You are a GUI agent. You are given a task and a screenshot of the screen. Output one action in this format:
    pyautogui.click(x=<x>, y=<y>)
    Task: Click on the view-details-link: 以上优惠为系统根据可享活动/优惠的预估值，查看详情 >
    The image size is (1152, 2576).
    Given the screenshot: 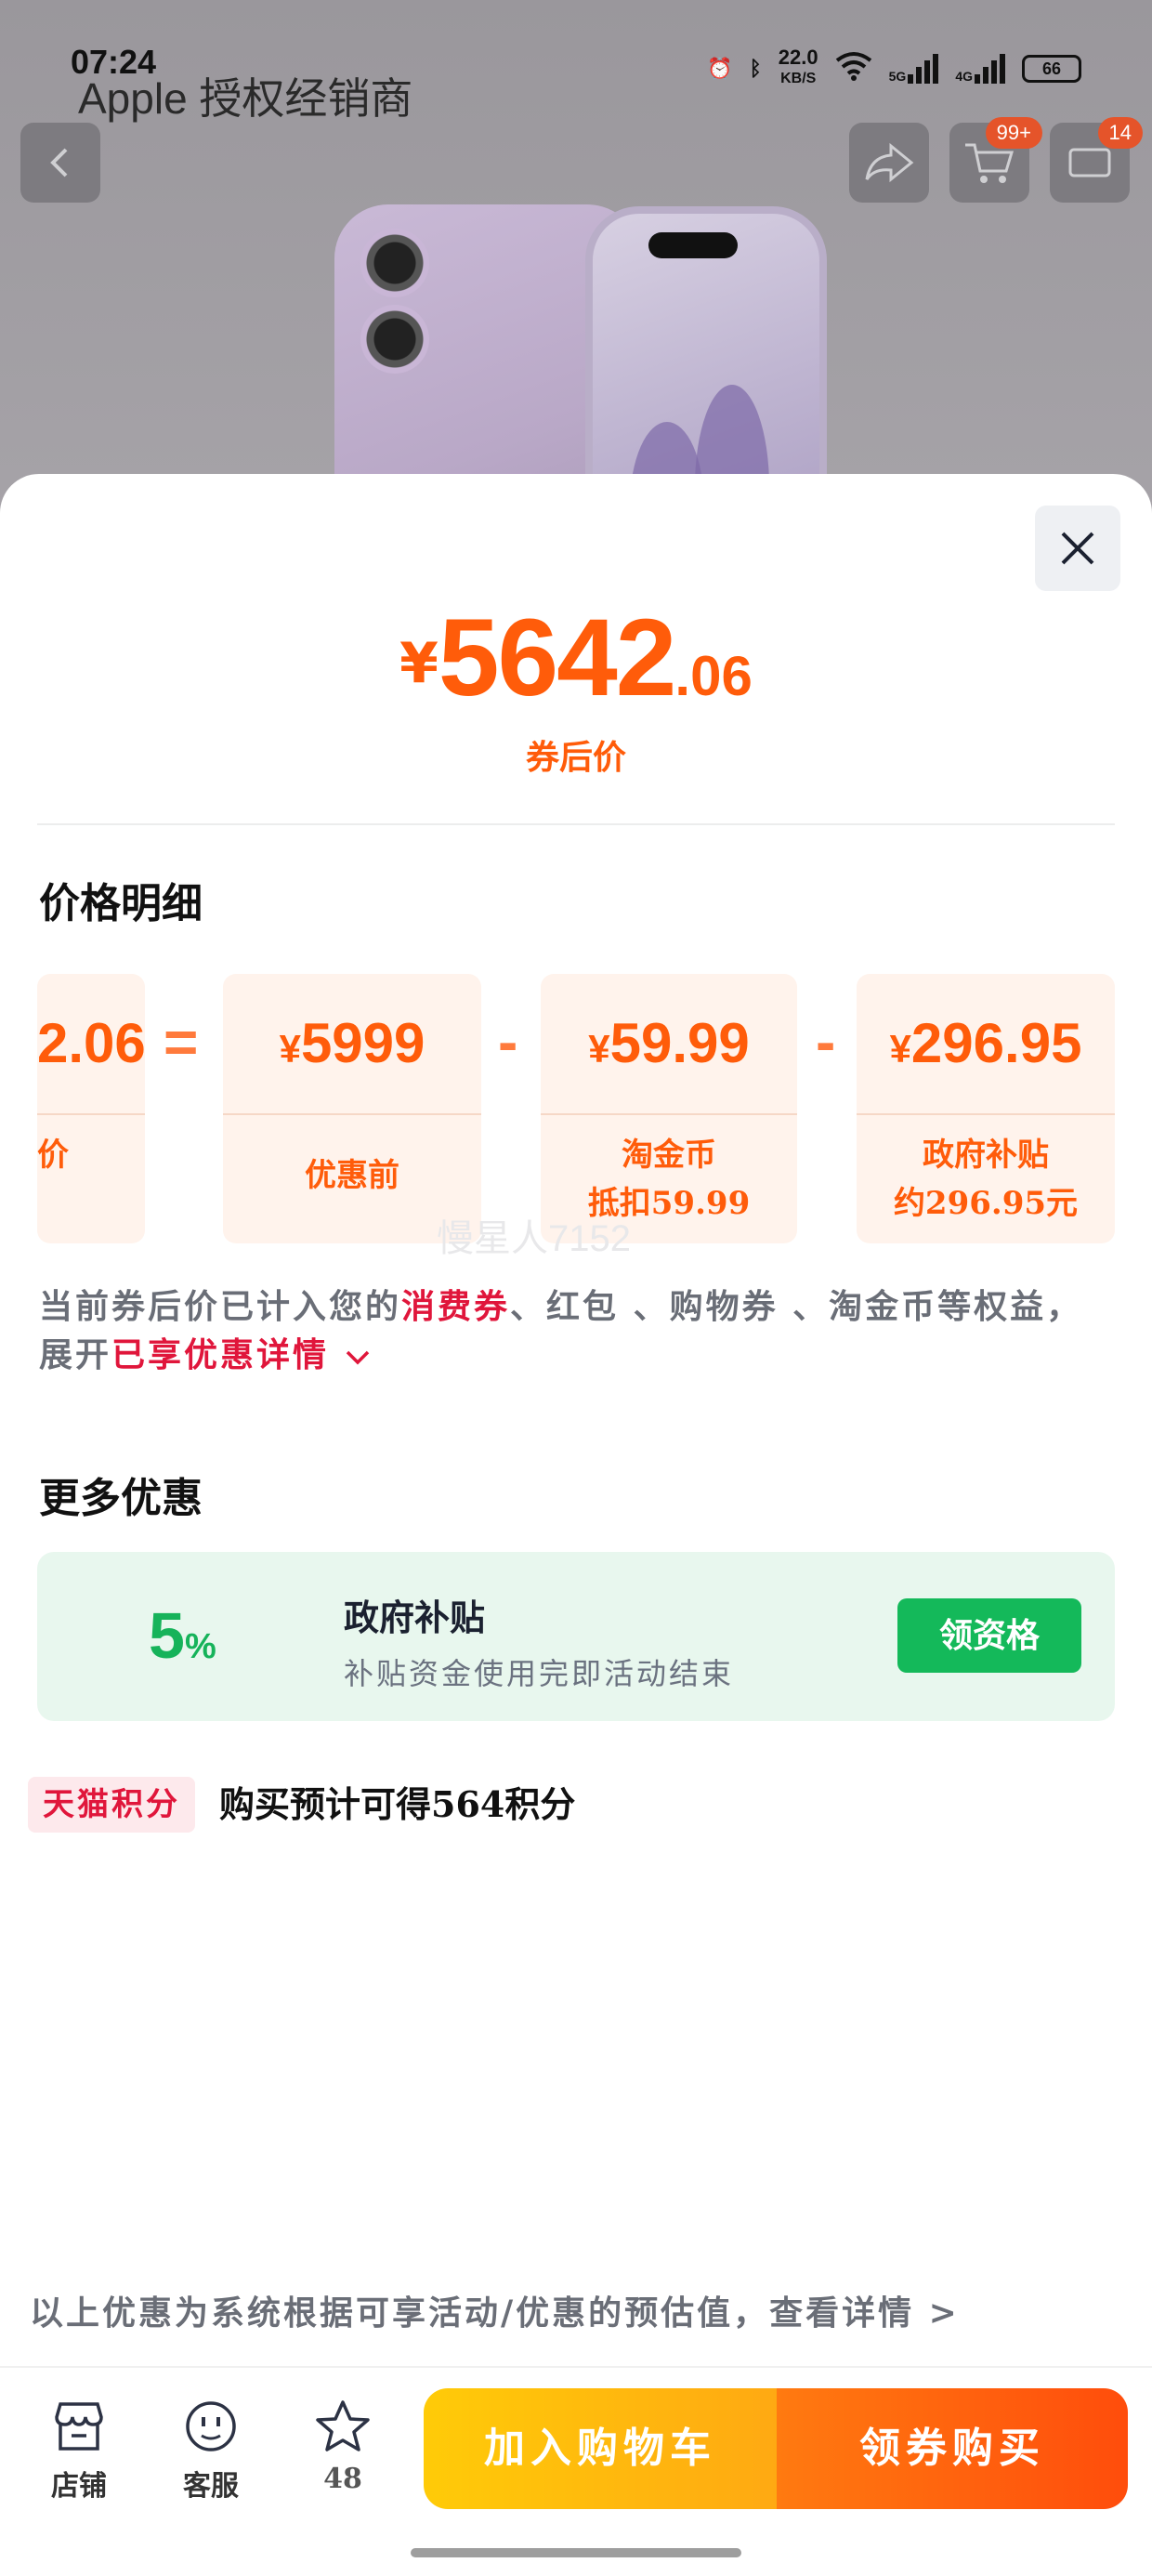 What is the action you would take?
    pyautogui.click(x=495, y=2310)
    